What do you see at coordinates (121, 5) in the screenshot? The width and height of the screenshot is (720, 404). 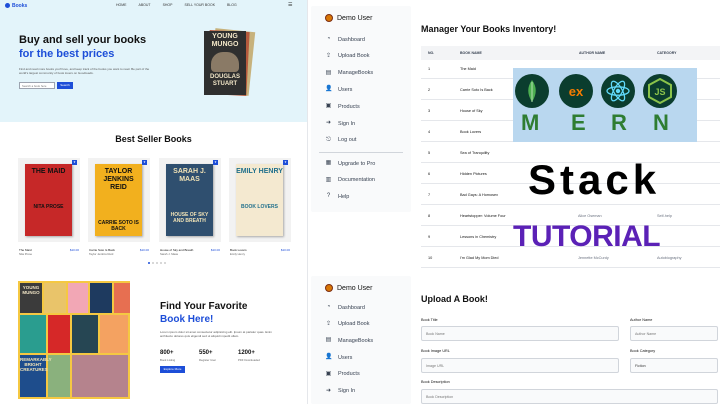 I see `nav-home: HOME` at bounding box center [121, 5].